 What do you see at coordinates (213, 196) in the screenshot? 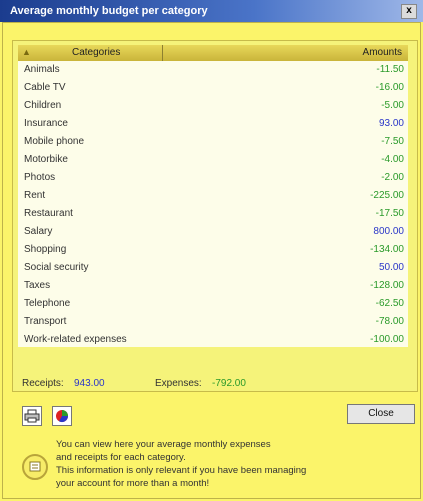
I see `table-row: Rent -225.00` at bounding box center [213, 196].